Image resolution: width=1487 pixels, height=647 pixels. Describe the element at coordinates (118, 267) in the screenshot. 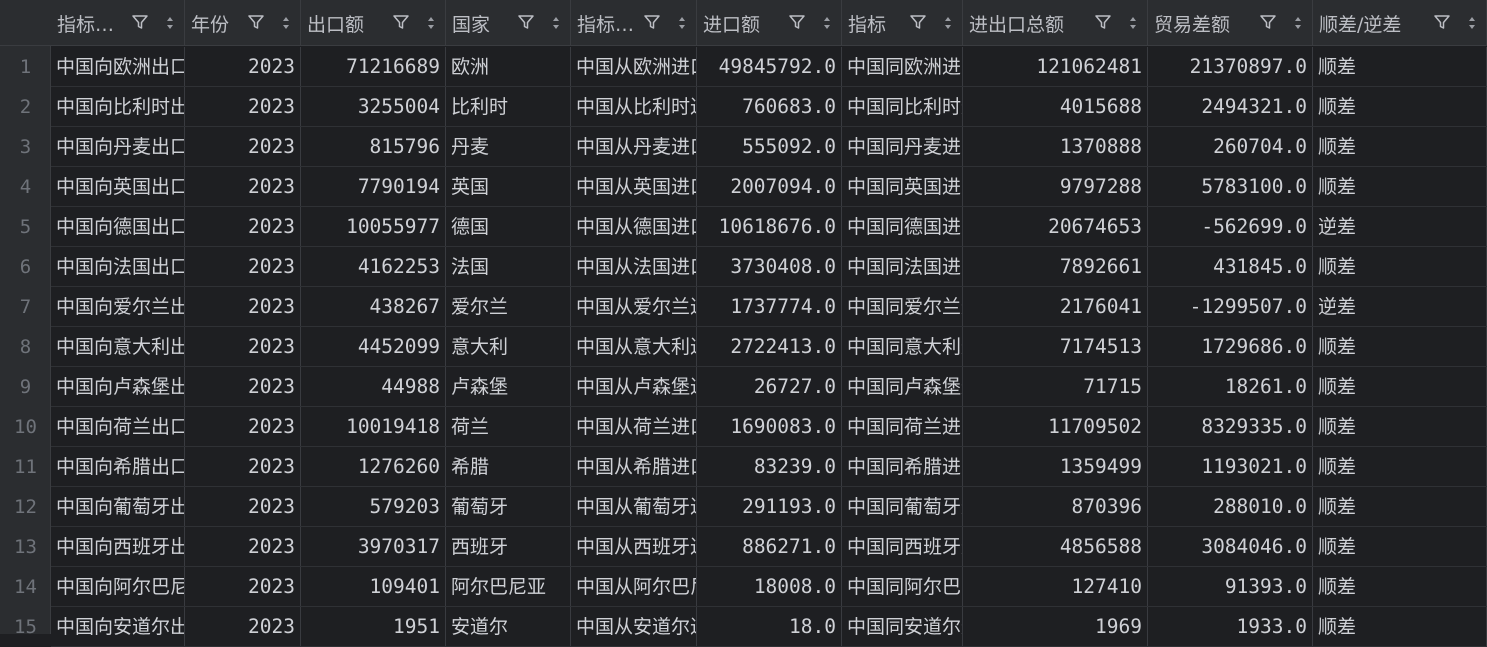

I see `cell-indicator-export: 中国向法国出口` at that location.